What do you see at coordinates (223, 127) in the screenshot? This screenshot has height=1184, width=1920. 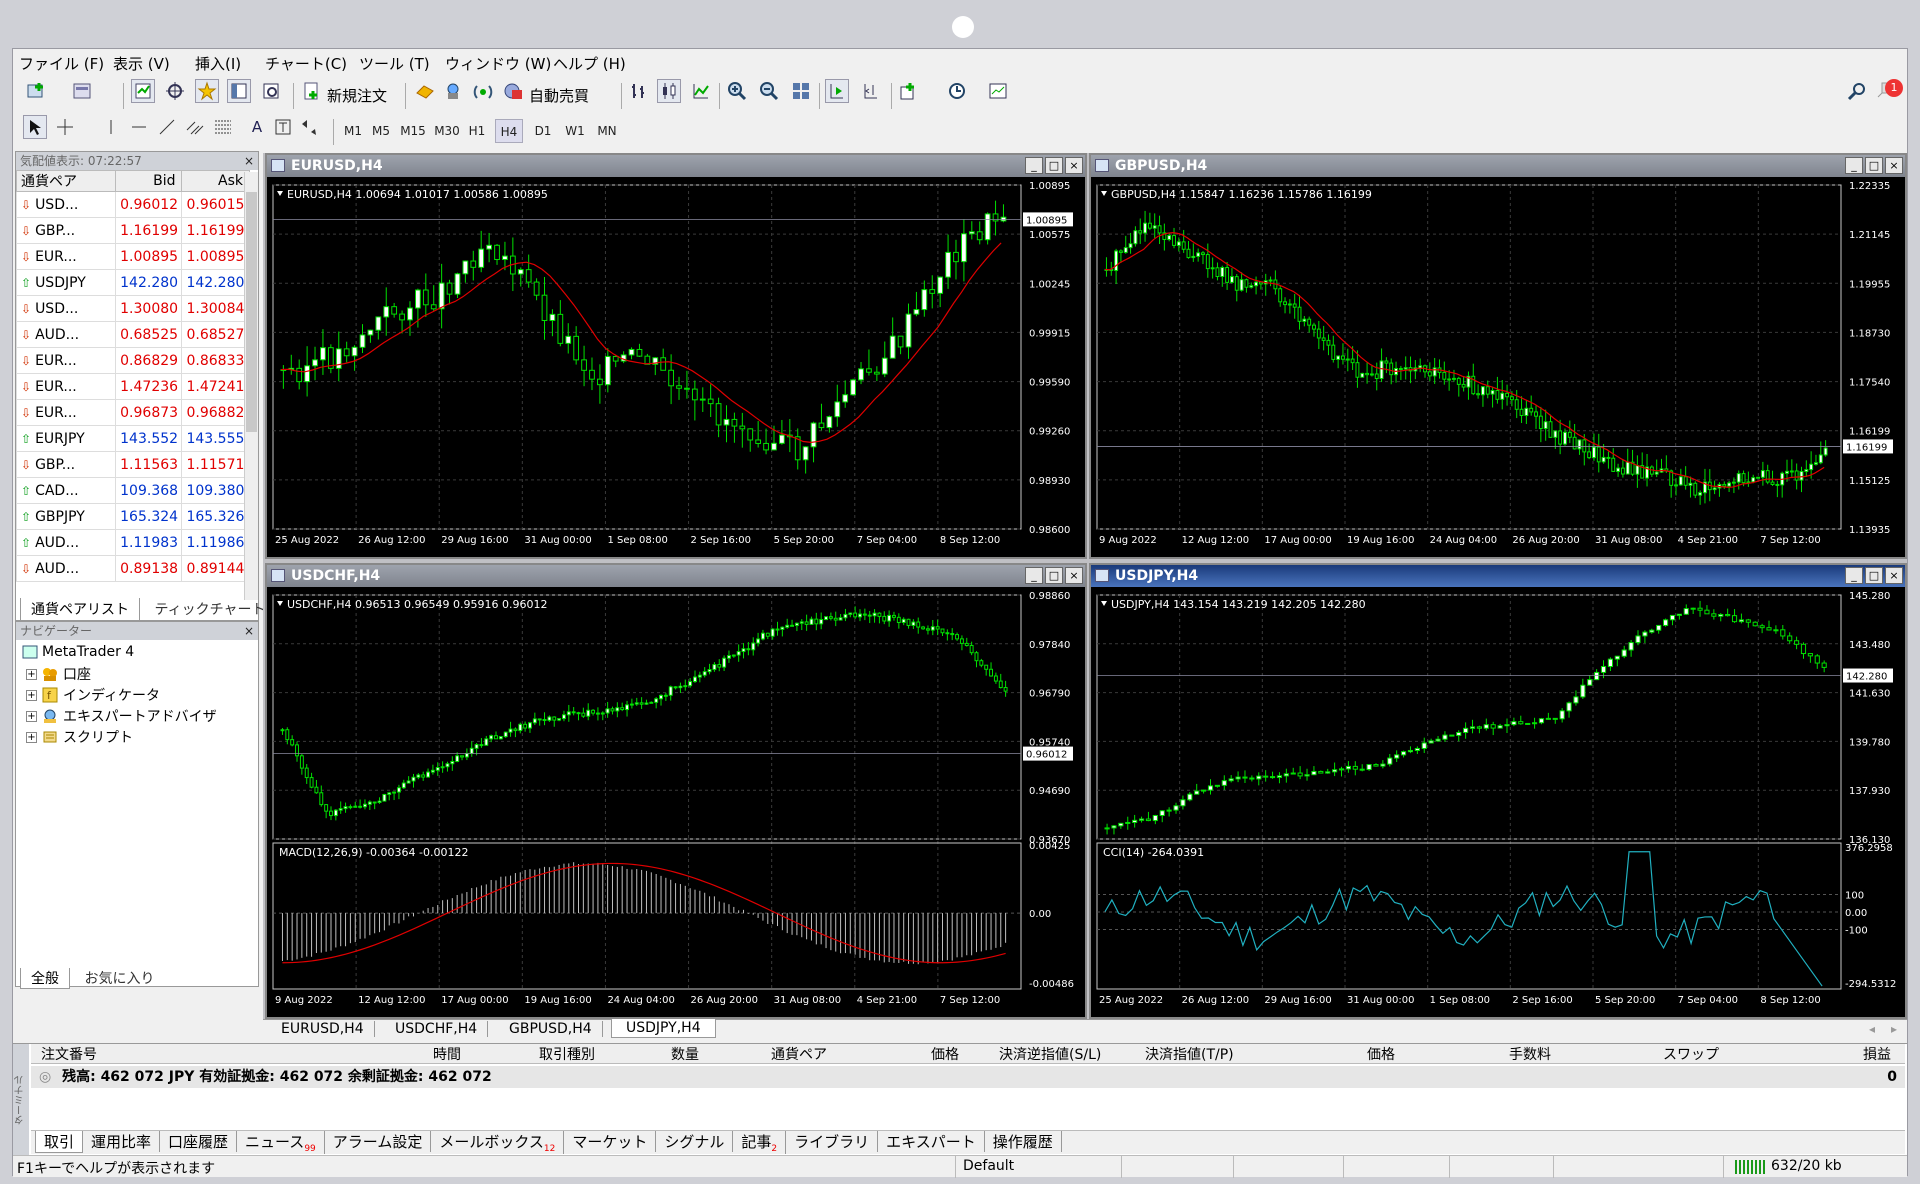 I see `fibonacci-icon` at bounding box center [223, 127].